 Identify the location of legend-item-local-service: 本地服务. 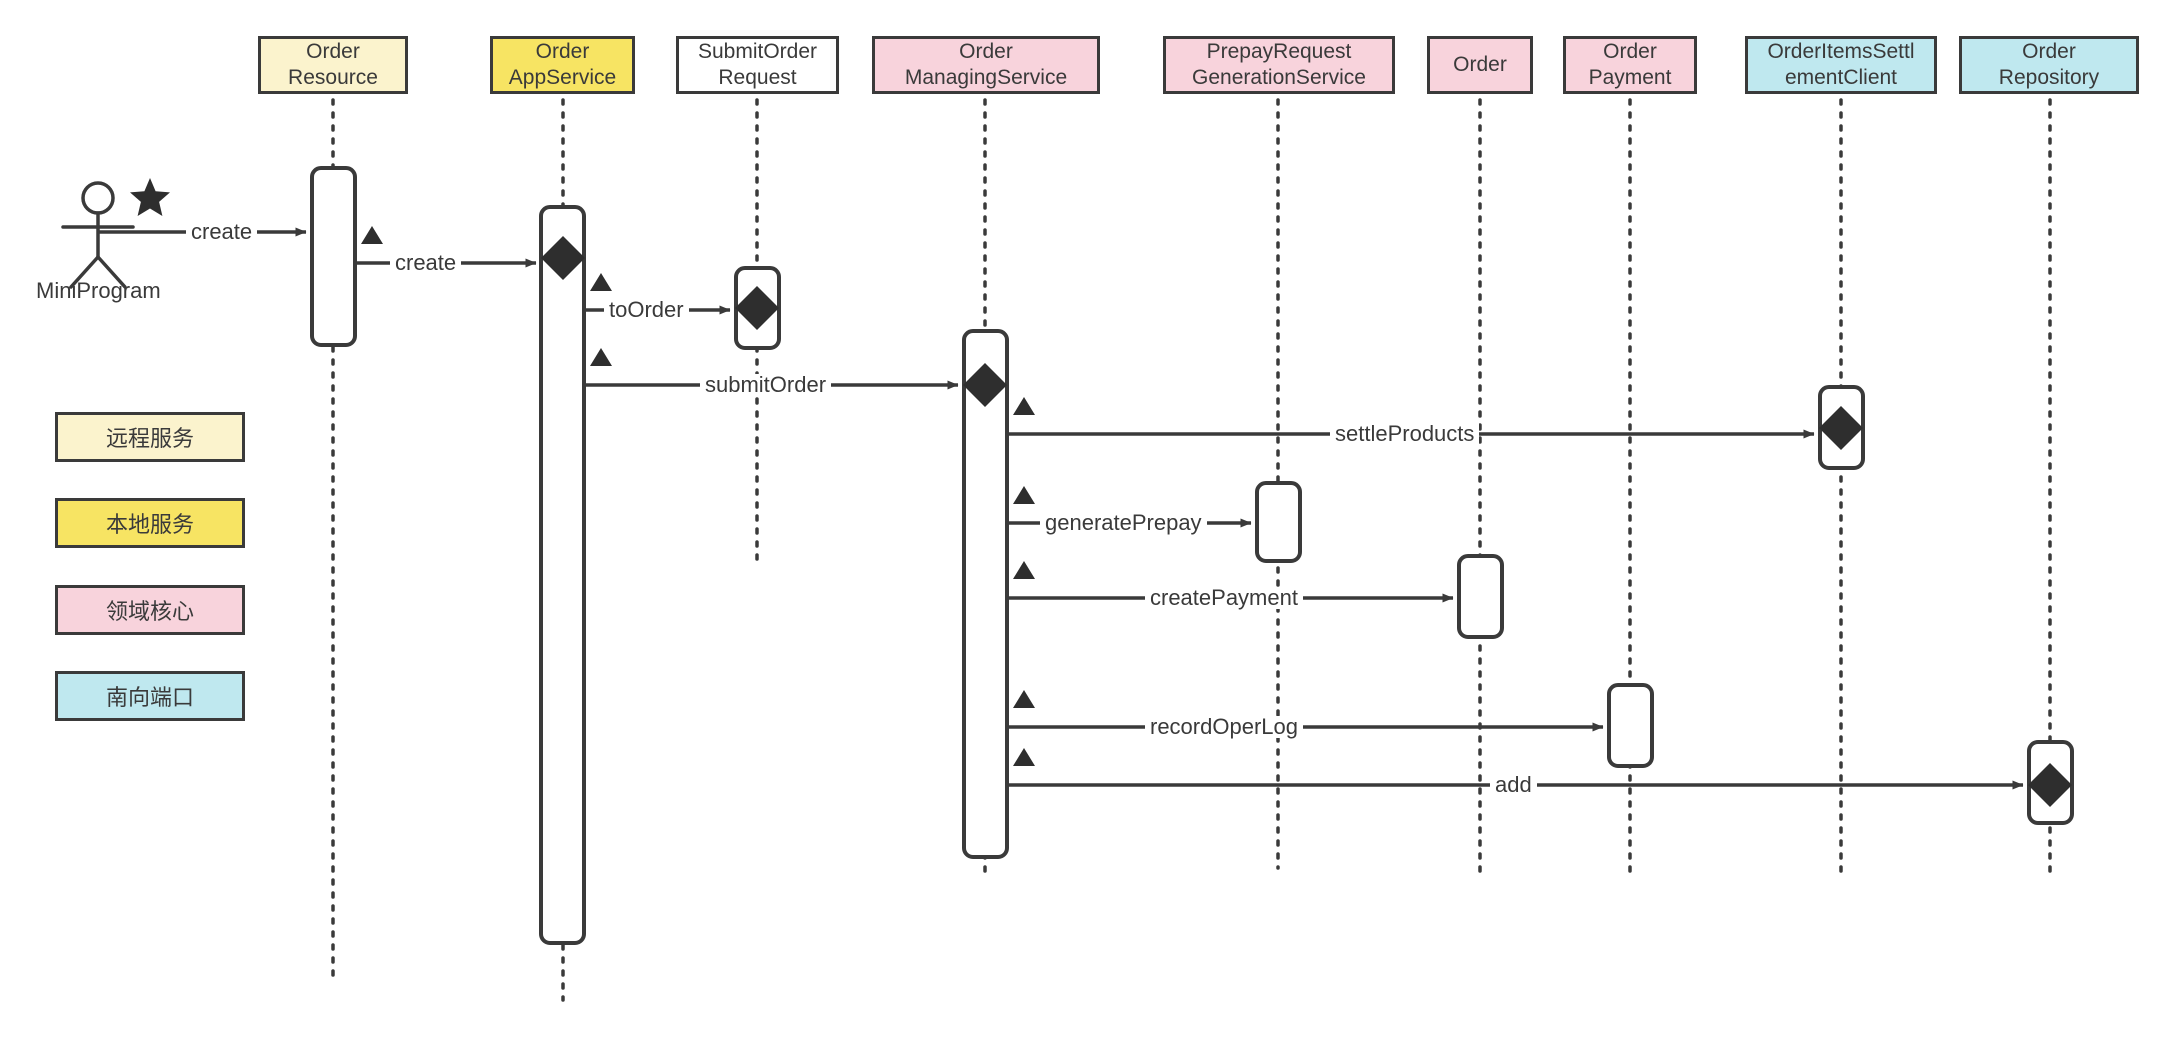
(150, 523).